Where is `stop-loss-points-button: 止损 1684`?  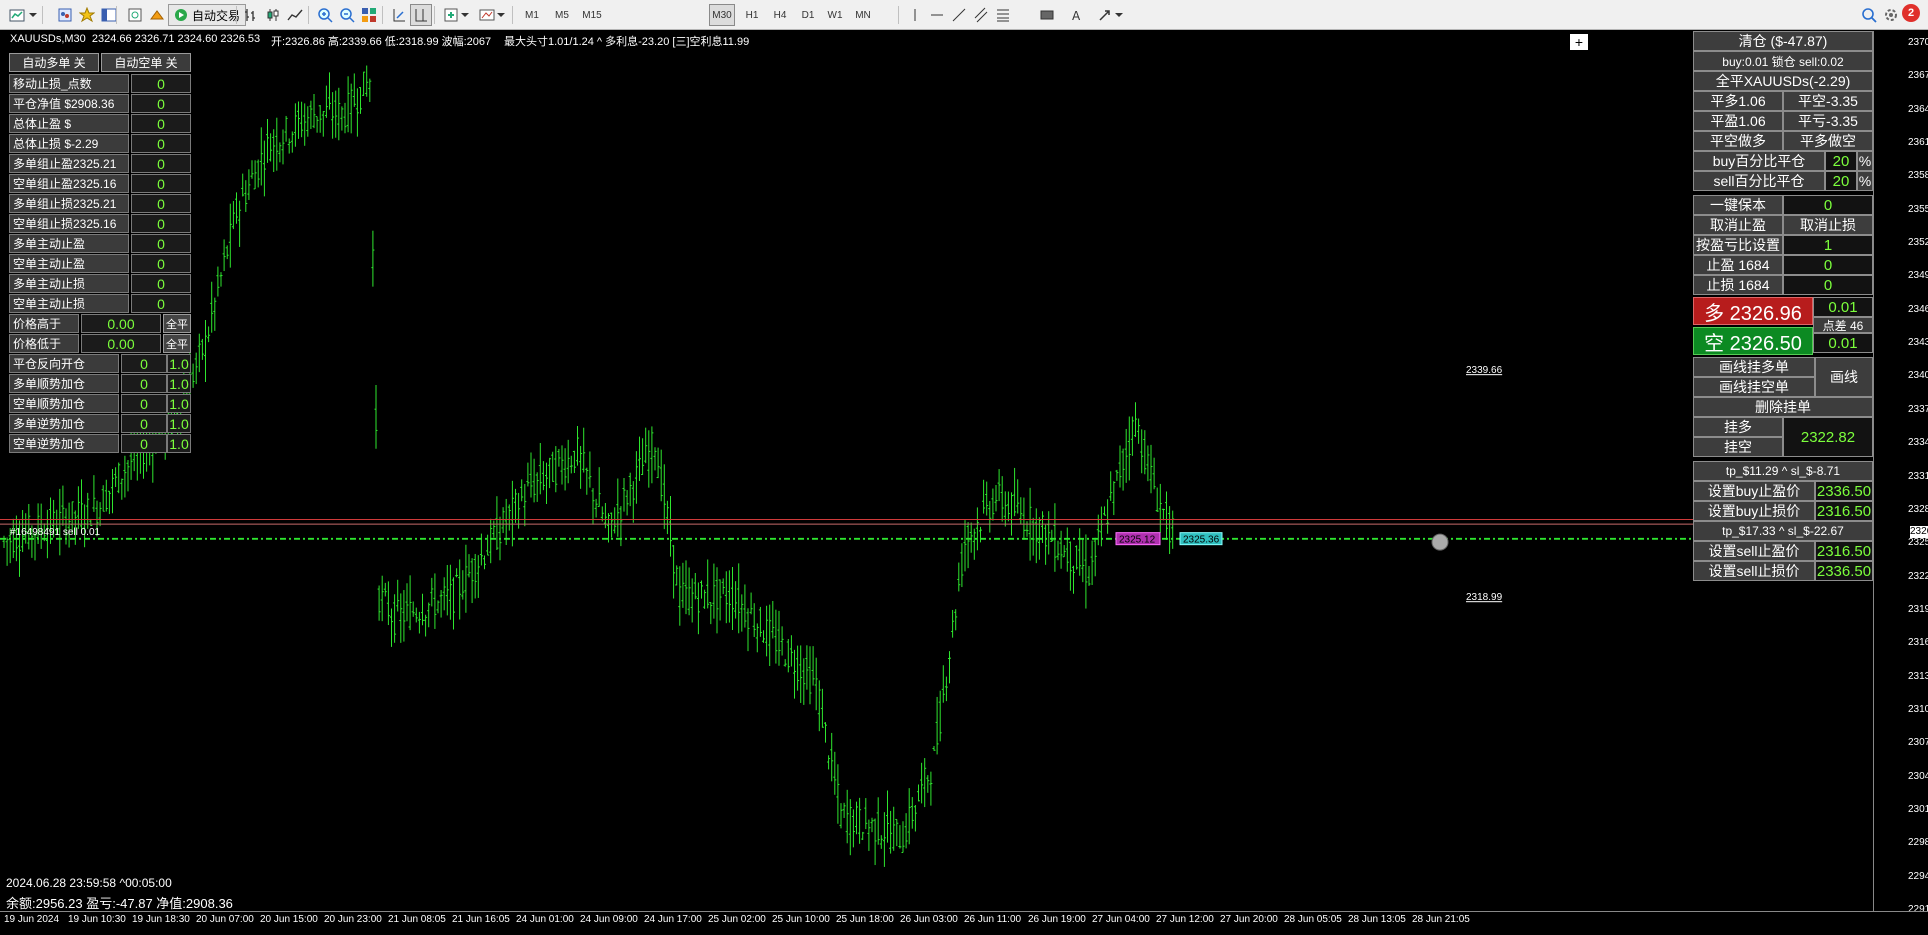
stop-loss-points-button: 止损 1684 is located at coordinates (1738, 285).